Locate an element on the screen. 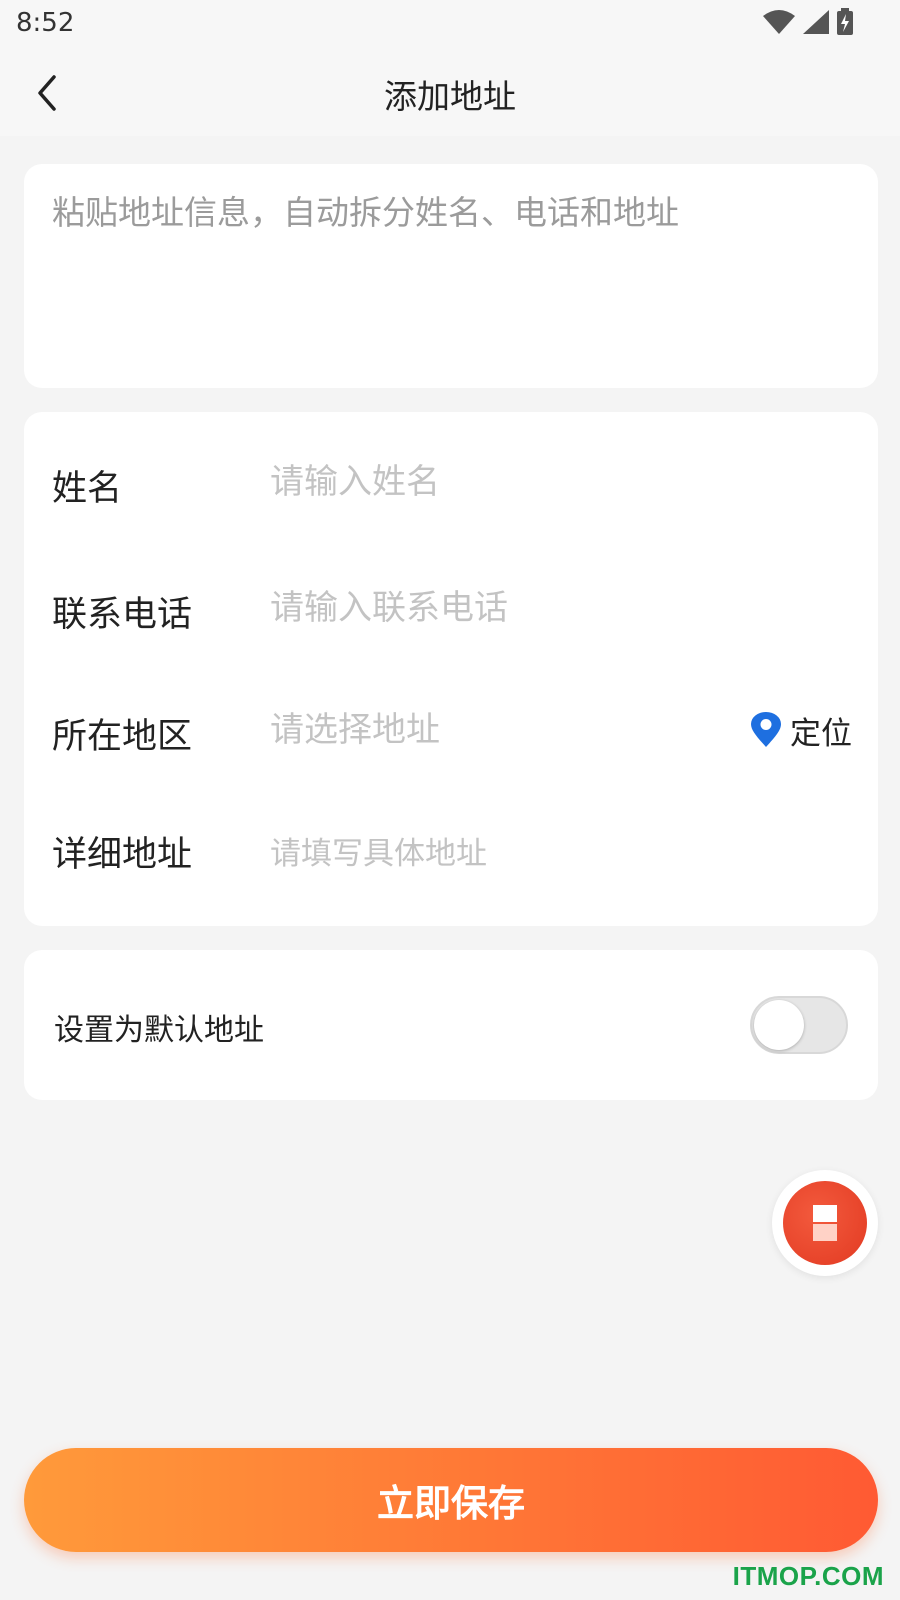 The image size is (900, 1600). phone-label: 联系电话 is located at coordinates (122, 615).